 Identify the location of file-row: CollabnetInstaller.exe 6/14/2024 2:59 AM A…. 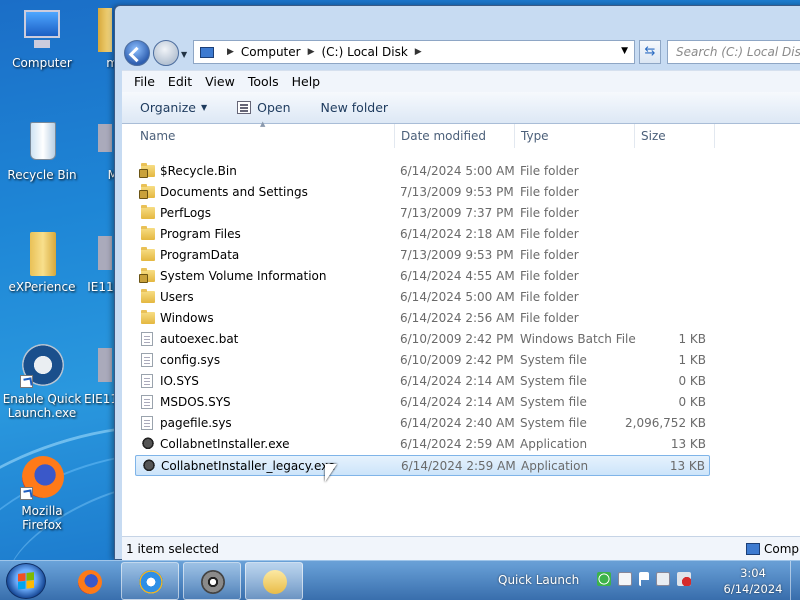
(422, 444).